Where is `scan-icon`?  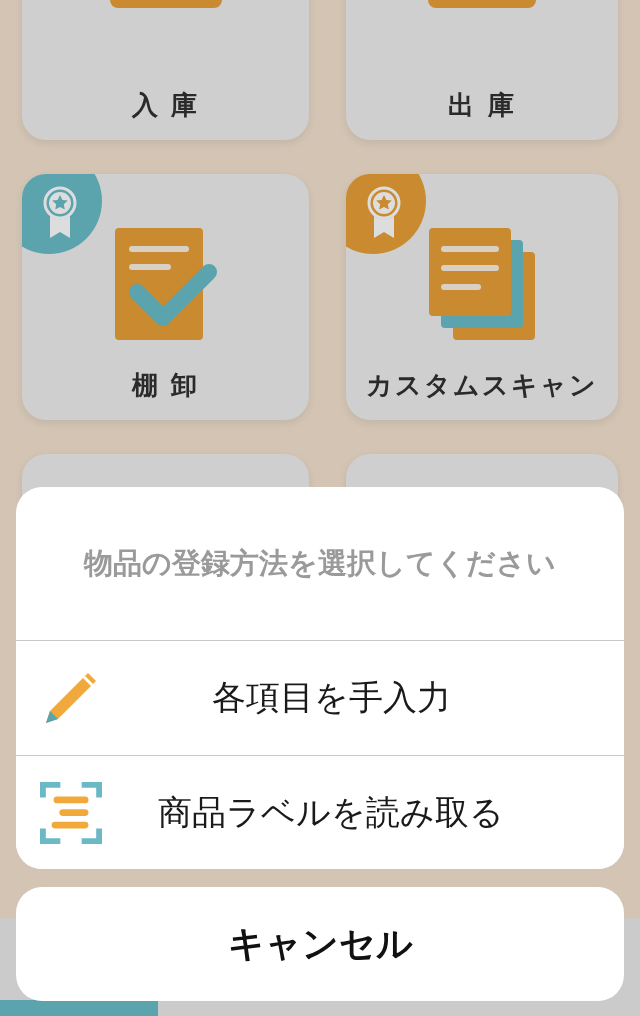 scan-icon is located at coordinates (71, 812).